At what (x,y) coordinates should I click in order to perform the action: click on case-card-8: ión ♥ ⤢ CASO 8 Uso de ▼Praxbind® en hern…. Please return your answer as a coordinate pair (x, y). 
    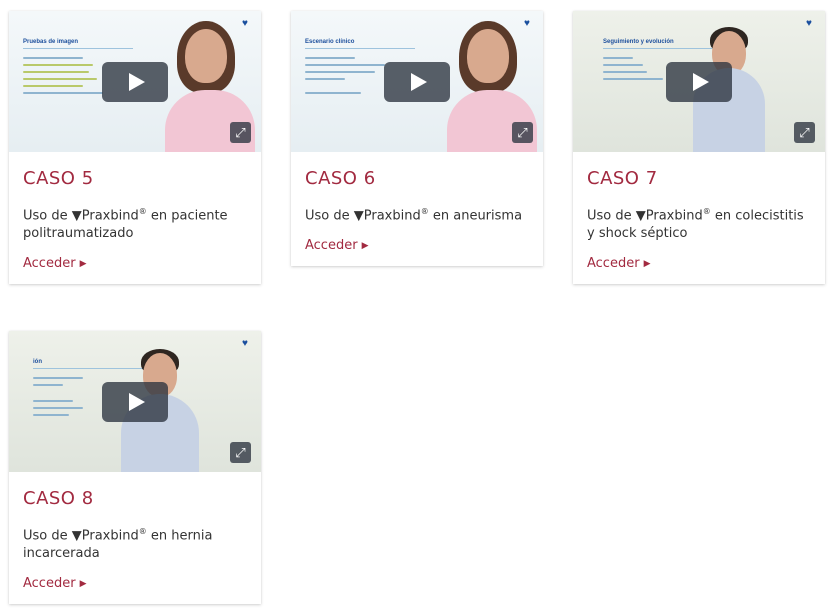
    Looking at the image, I should click on (135, 468).